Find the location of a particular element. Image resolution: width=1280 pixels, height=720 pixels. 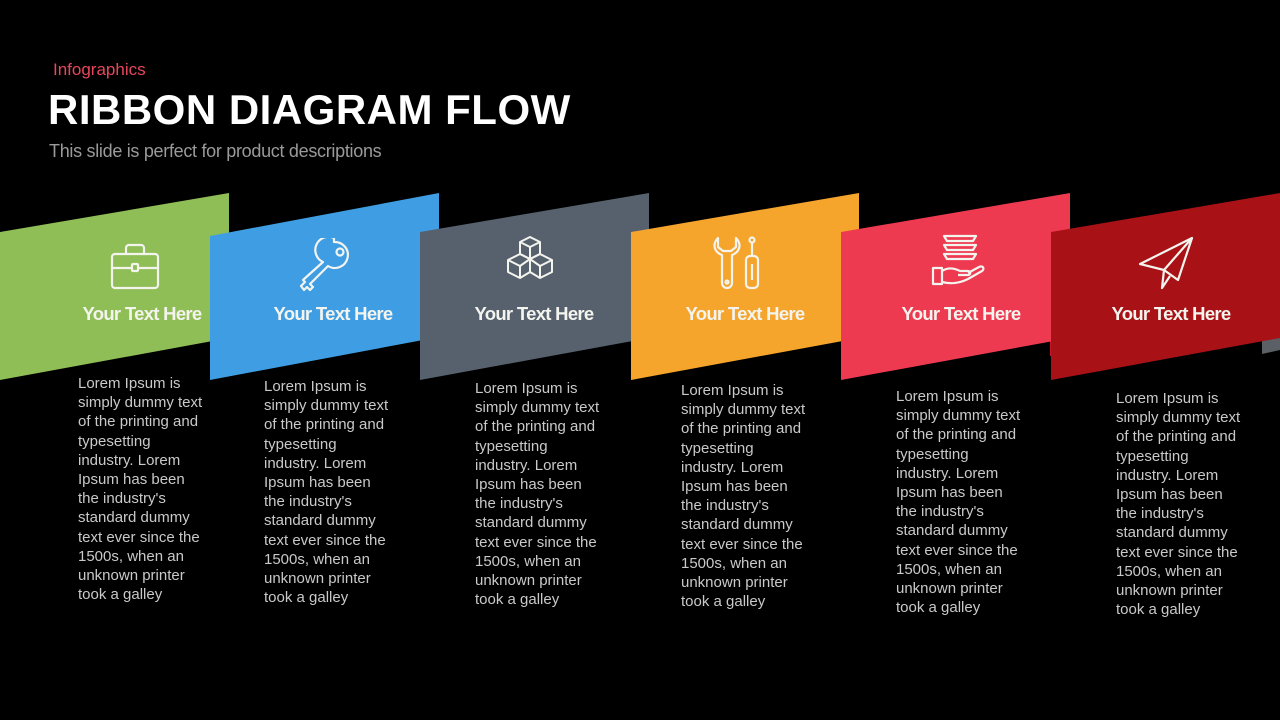

ribbon-heading-6: Your Text Here is located at coordinates (1171, 313).